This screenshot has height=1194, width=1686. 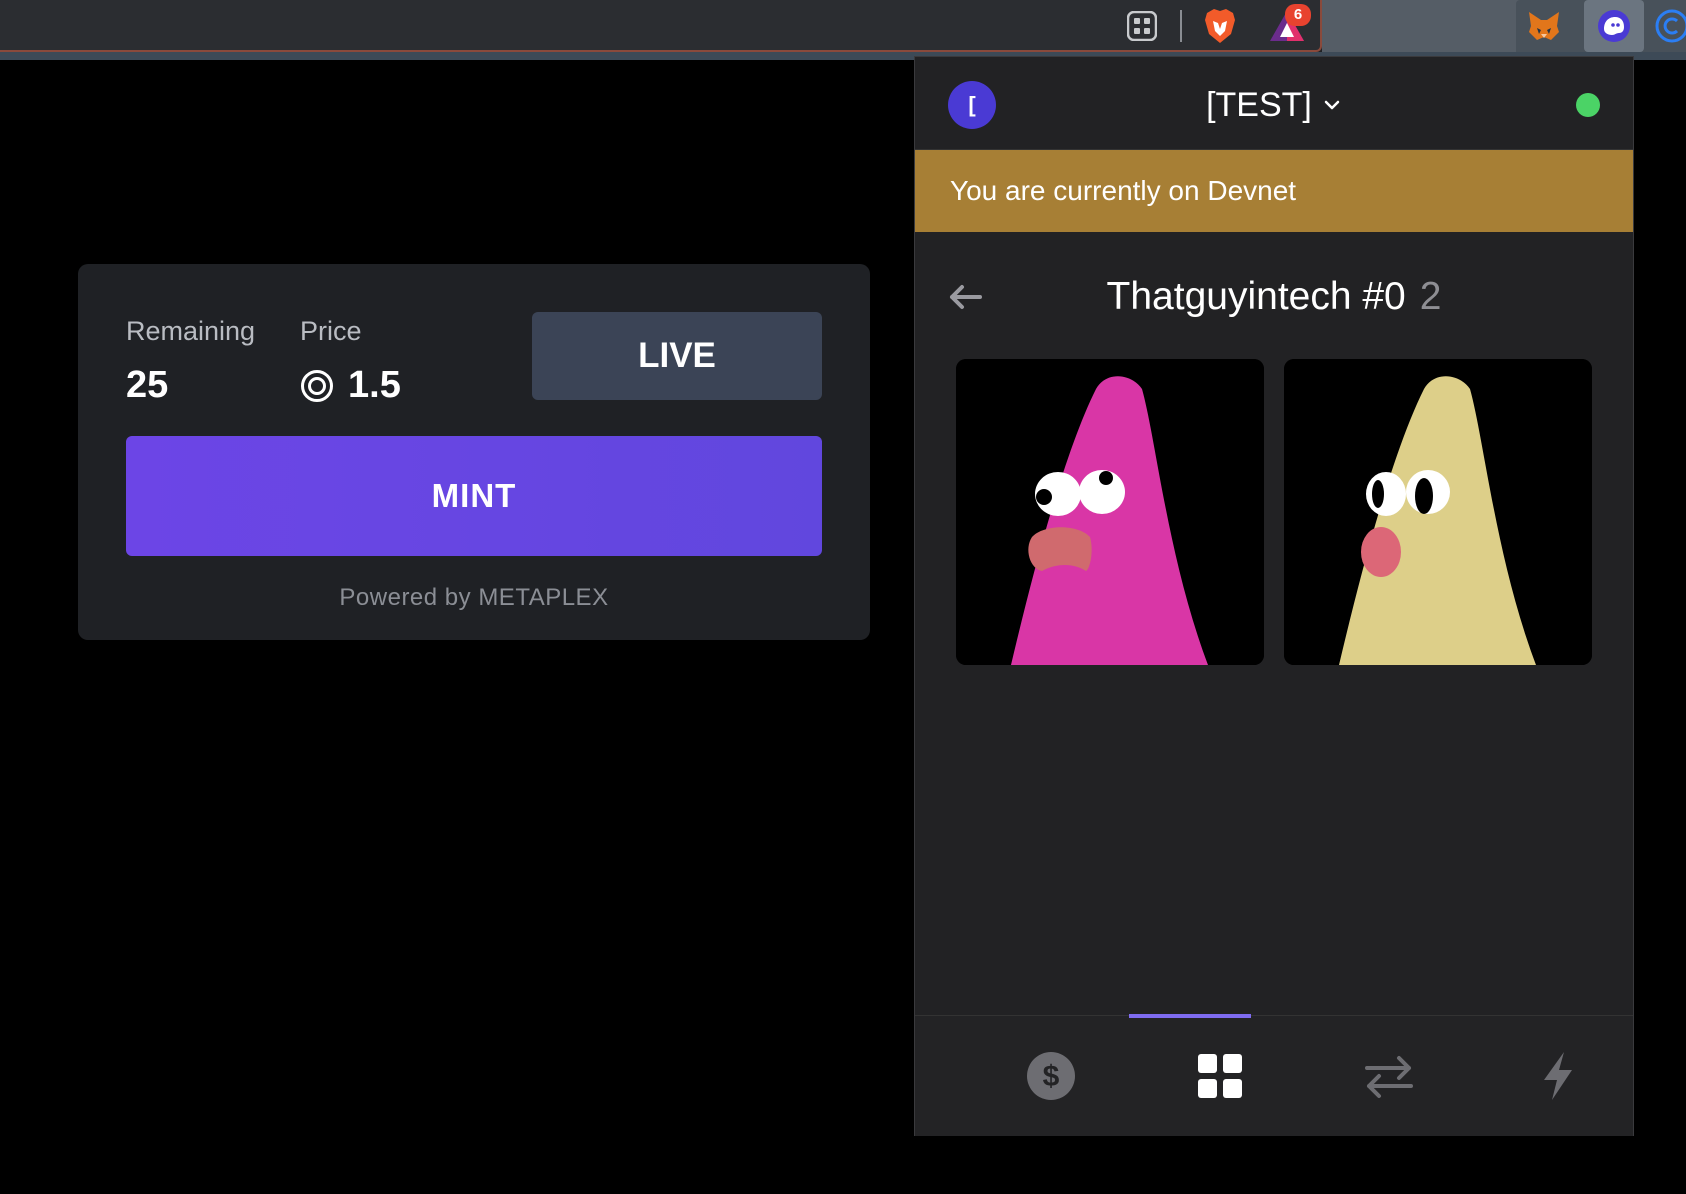 I want to click on nft-item-pink, so click(x=1110, y=512).